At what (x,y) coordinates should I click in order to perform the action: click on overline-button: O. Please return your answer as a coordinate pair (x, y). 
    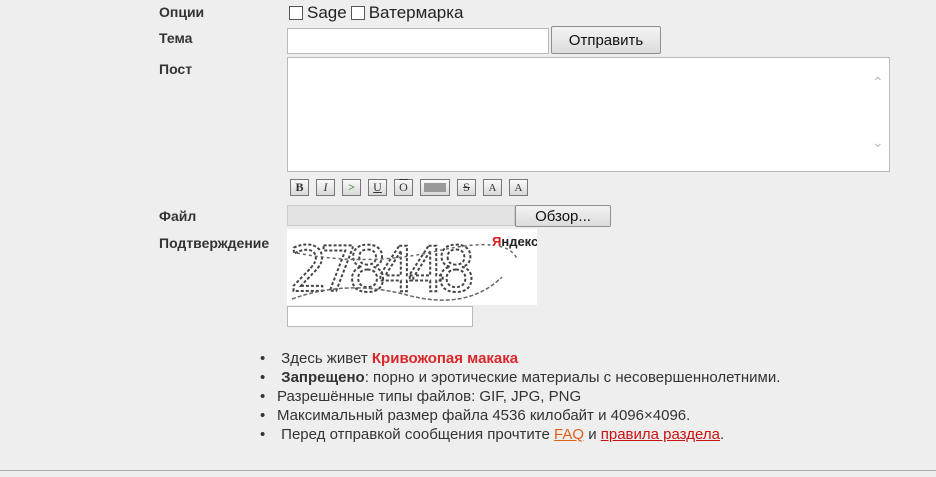
    Looking at the image, I should click on (403, 187).